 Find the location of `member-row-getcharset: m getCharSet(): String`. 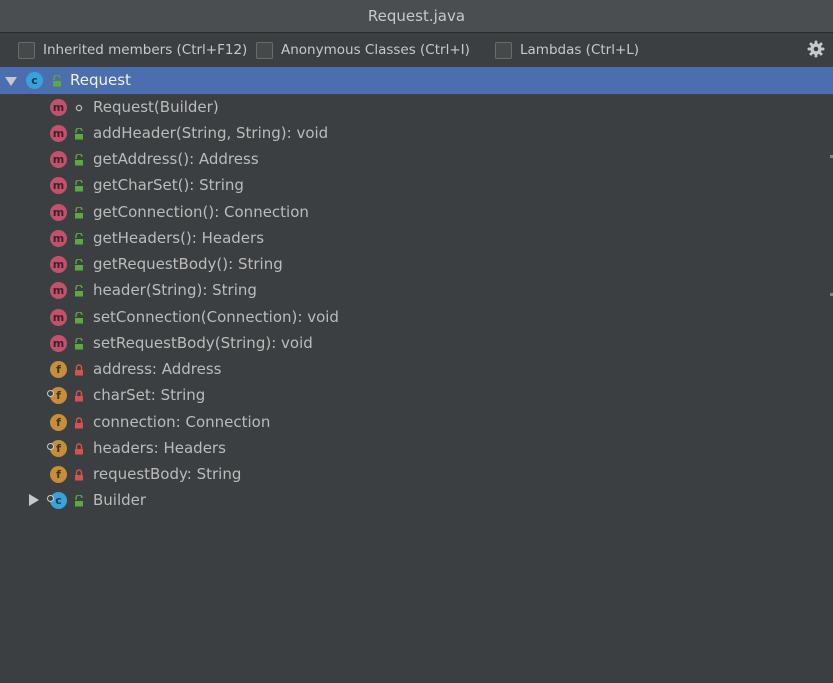

member-row-getcharset: m getCharSet(): String is located at coordinates (416, 185).